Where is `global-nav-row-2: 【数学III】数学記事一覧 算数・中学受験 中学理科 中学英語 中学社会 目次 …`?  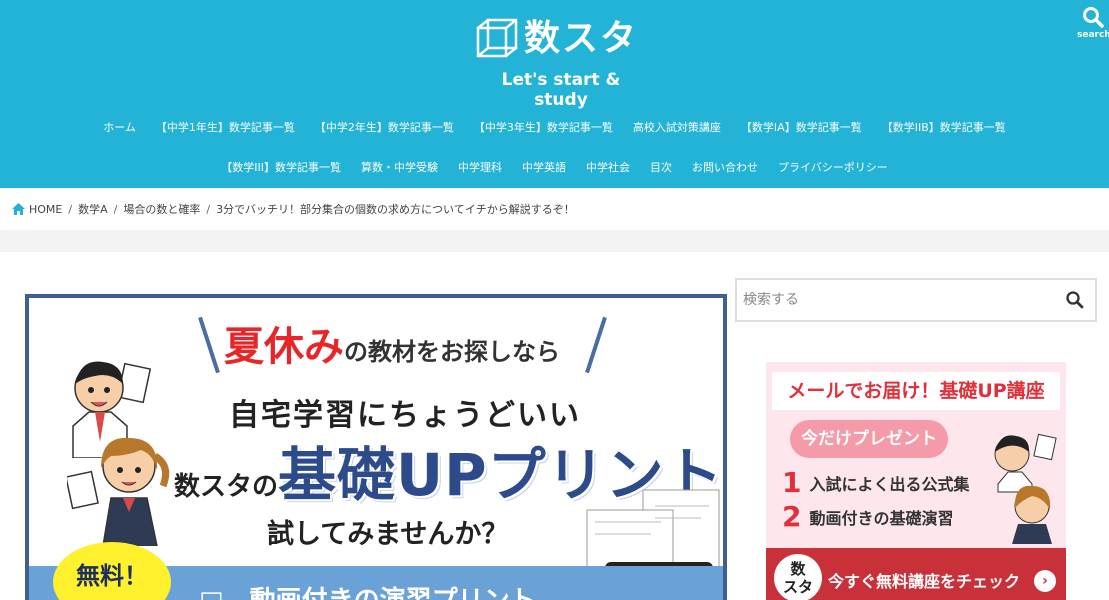 global-nav-row-2: 【数学III】数学記事一覧 算数・中学受験 中学理科 中学英語 中学社会 目次 … is located at coordinates (554, 168).